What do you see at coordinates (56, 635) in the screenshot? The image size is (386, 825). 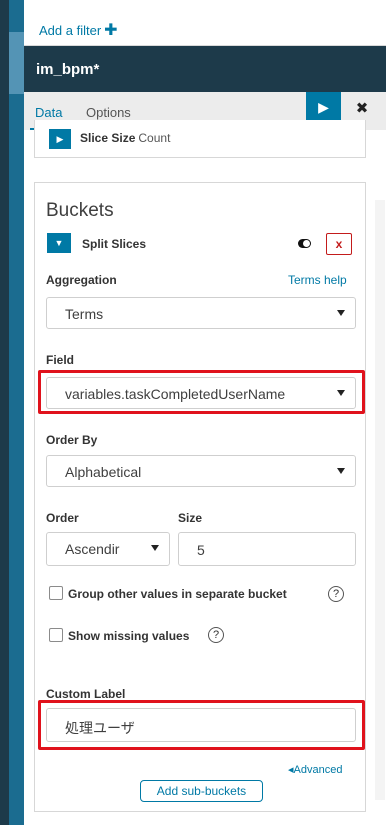 I see `show-missing-checkbox` at bounding box center [56, 635].